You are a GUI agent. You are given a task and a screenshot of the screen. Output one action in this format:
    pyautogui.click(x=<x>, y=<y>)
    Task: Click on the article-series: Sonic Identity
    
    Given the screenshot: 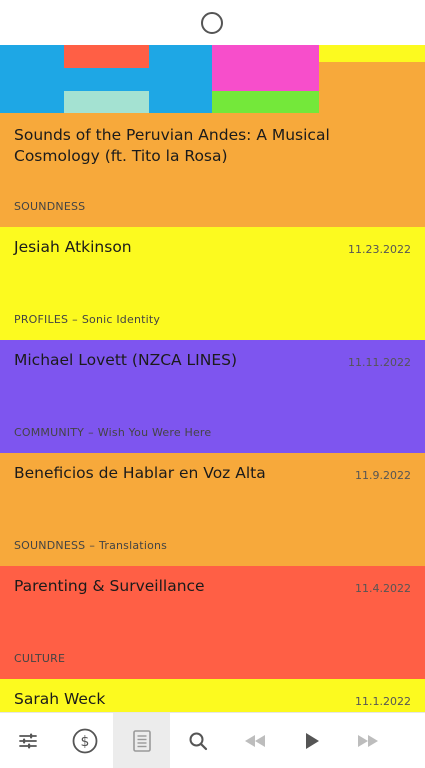 What is the action you would take?
    pyautogui.click(x=121, y=319)
    